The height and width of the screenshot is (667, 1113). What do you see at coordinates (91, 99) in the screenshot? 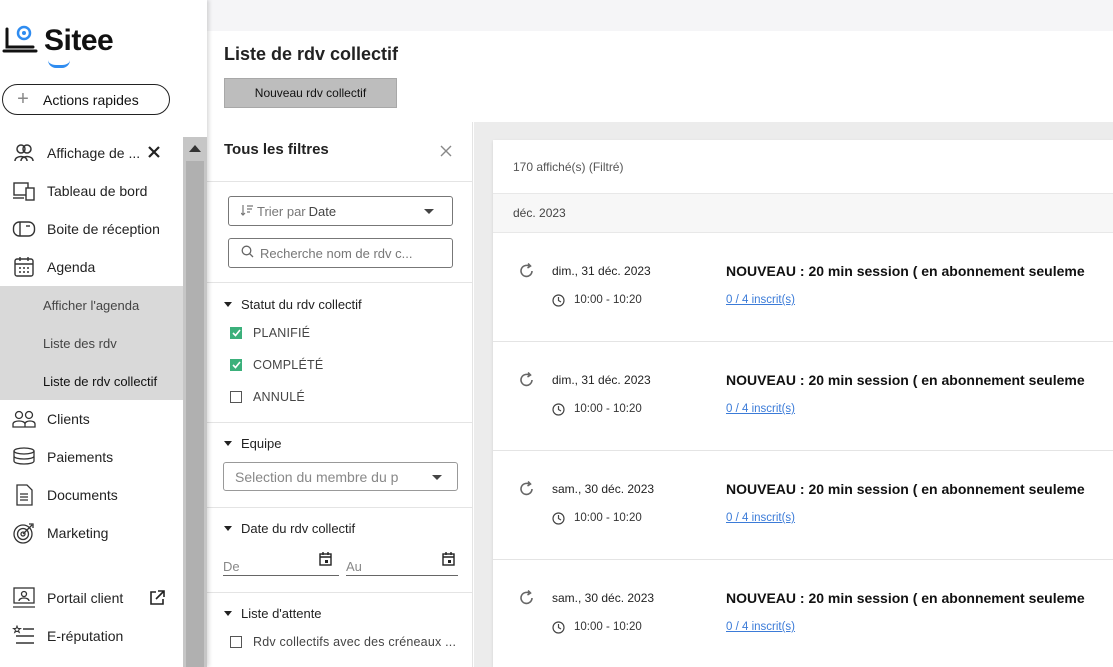
I see `quick-actions-label: Actions rapides` at bounding box center [91, 99].